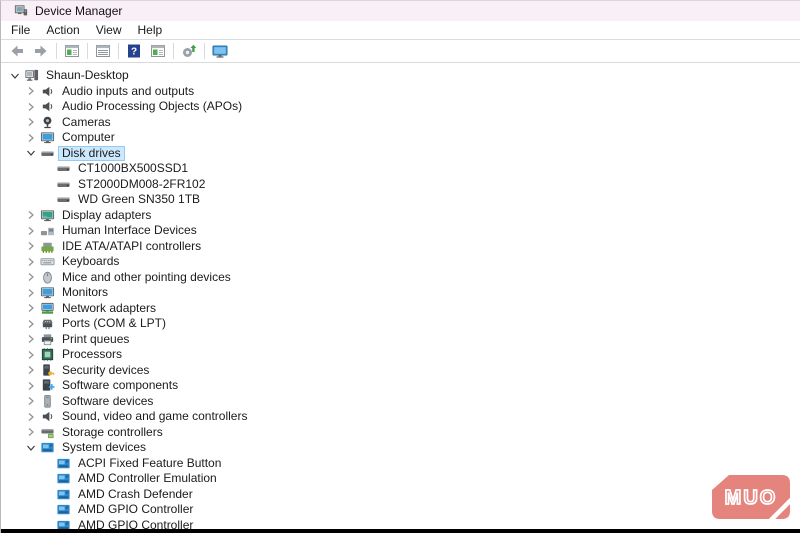 This screenshot has width=800, height=533. I want to click on tree-item-keyboards: Keyboards, so click(400, 262).